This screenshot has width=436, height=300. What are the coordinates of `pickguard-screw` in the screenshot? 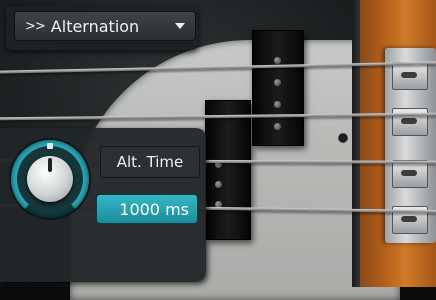 It's located at (343, 138).